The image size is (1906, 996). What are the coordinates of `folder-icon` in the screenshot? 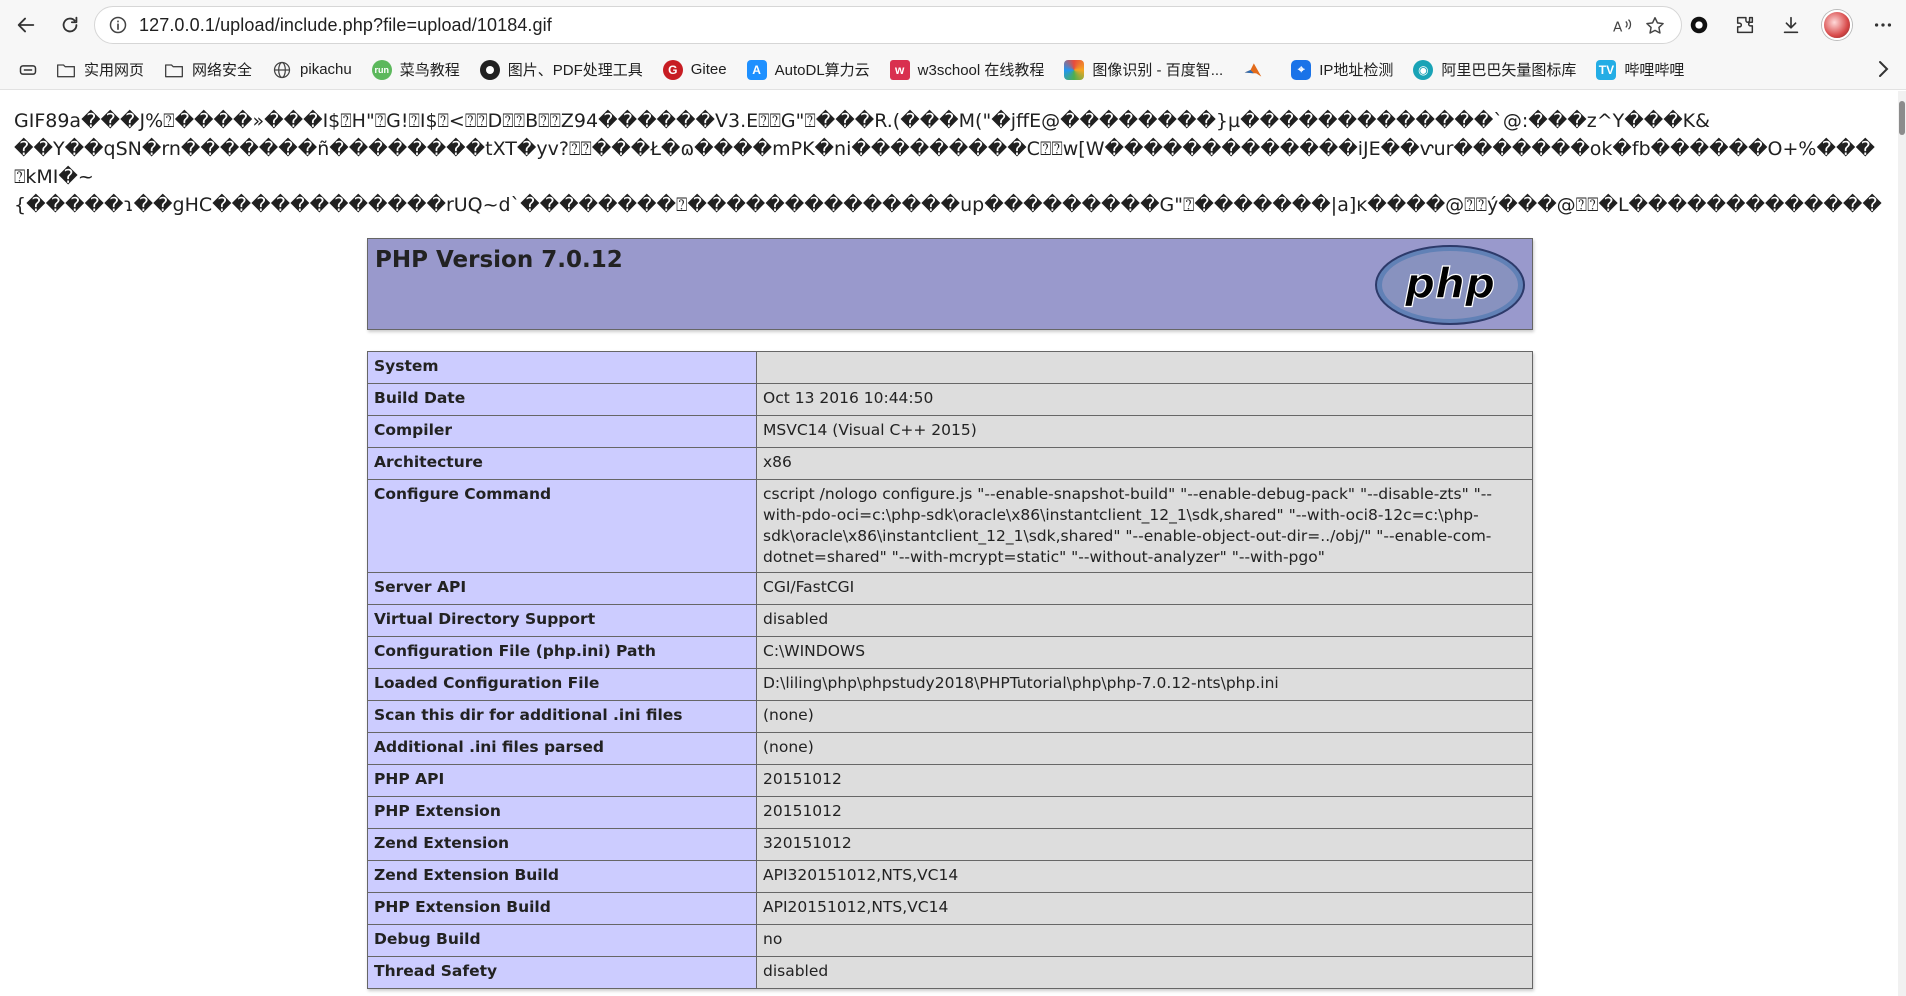 It's located at (174, 70).